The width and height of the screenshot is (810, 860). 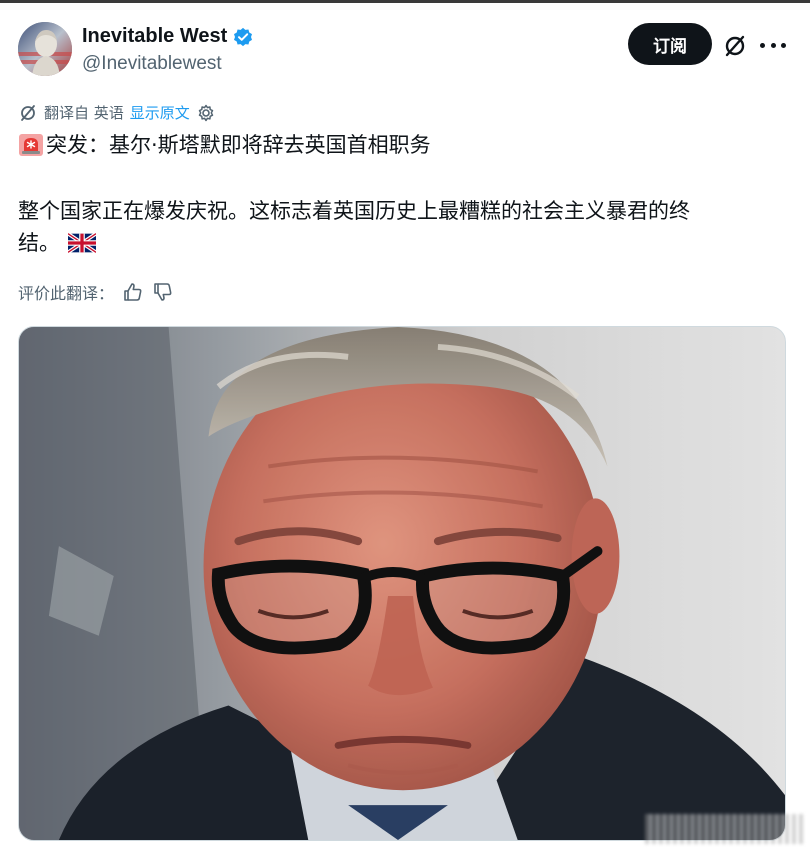 I want to click on more-icon, so click(x=773, y=45).